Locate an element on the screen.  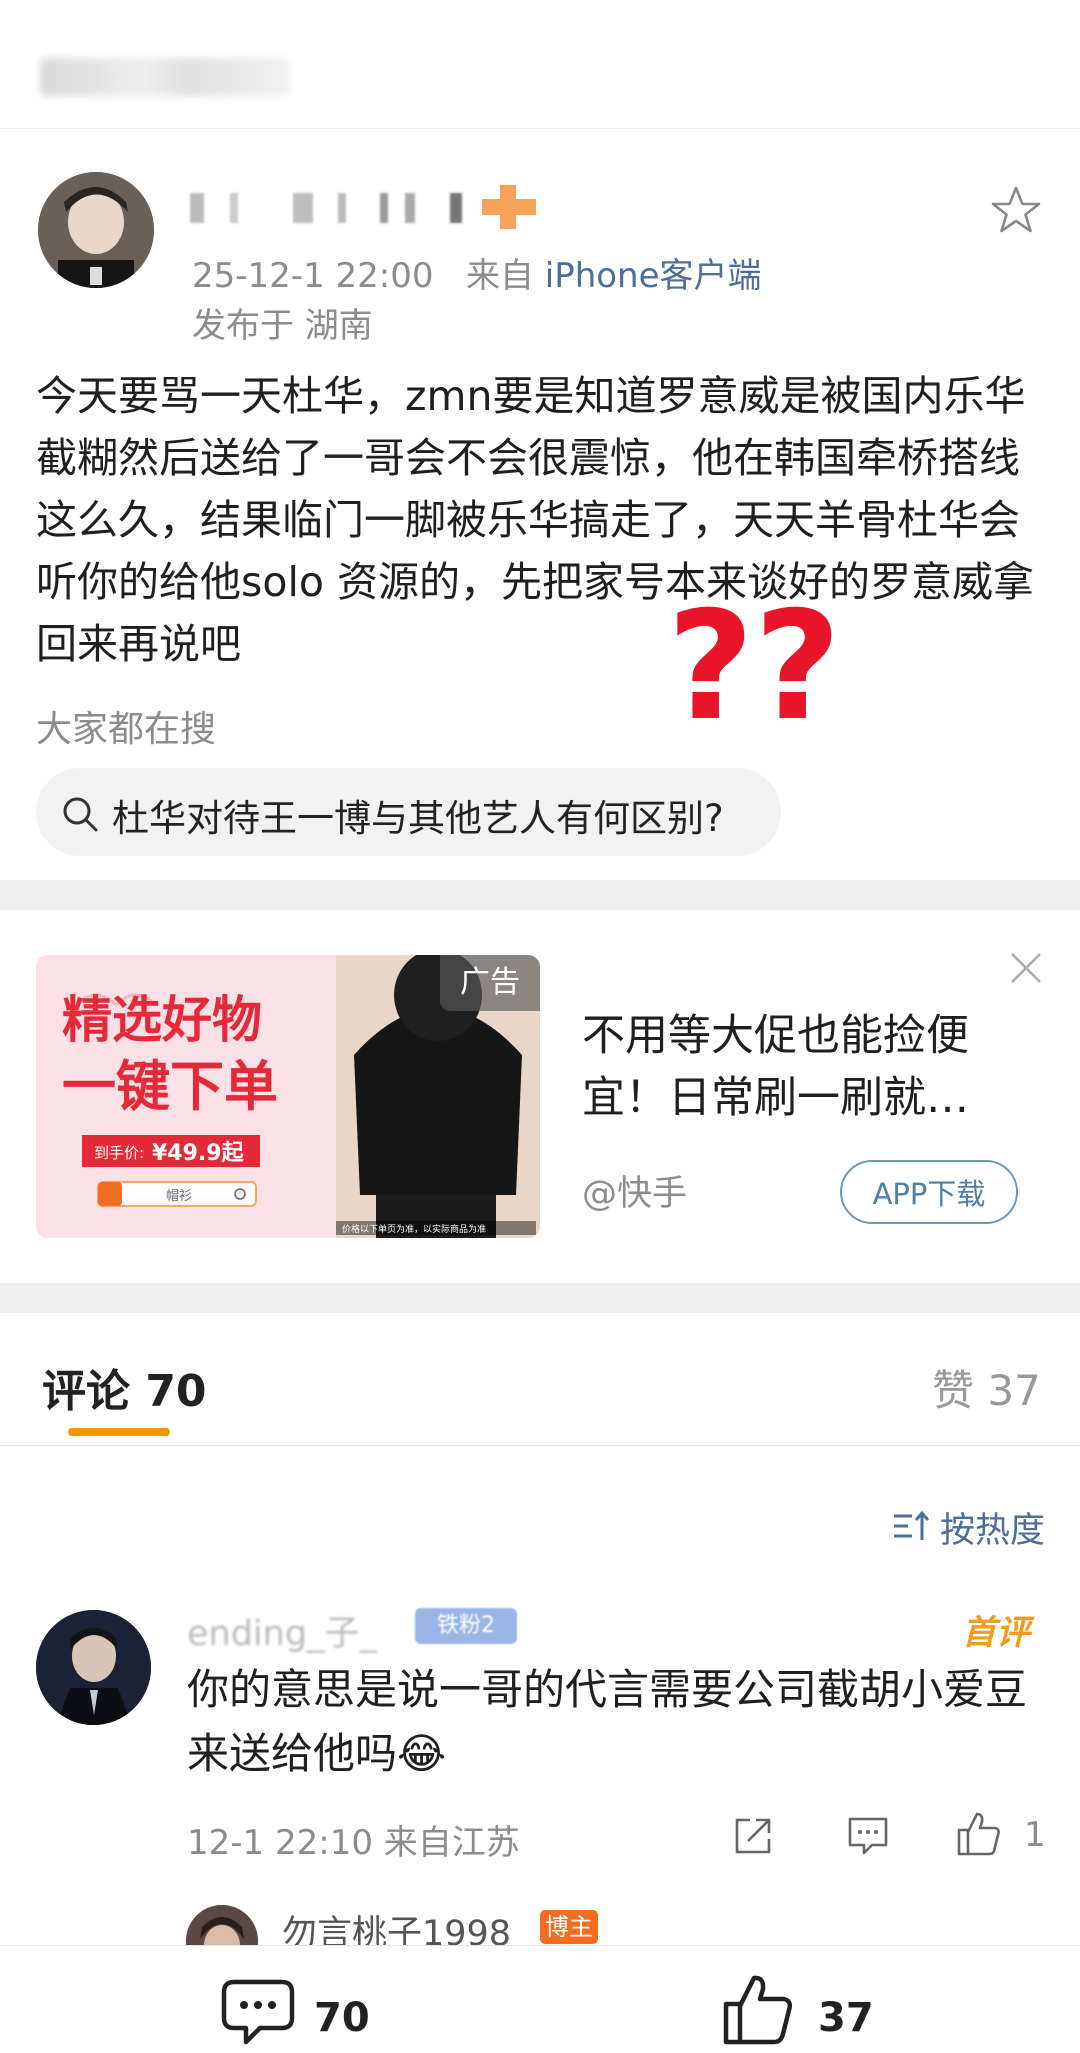
comment-meta: 12-1 22:10 来自江苏 is located at coordinates (353, 1843).